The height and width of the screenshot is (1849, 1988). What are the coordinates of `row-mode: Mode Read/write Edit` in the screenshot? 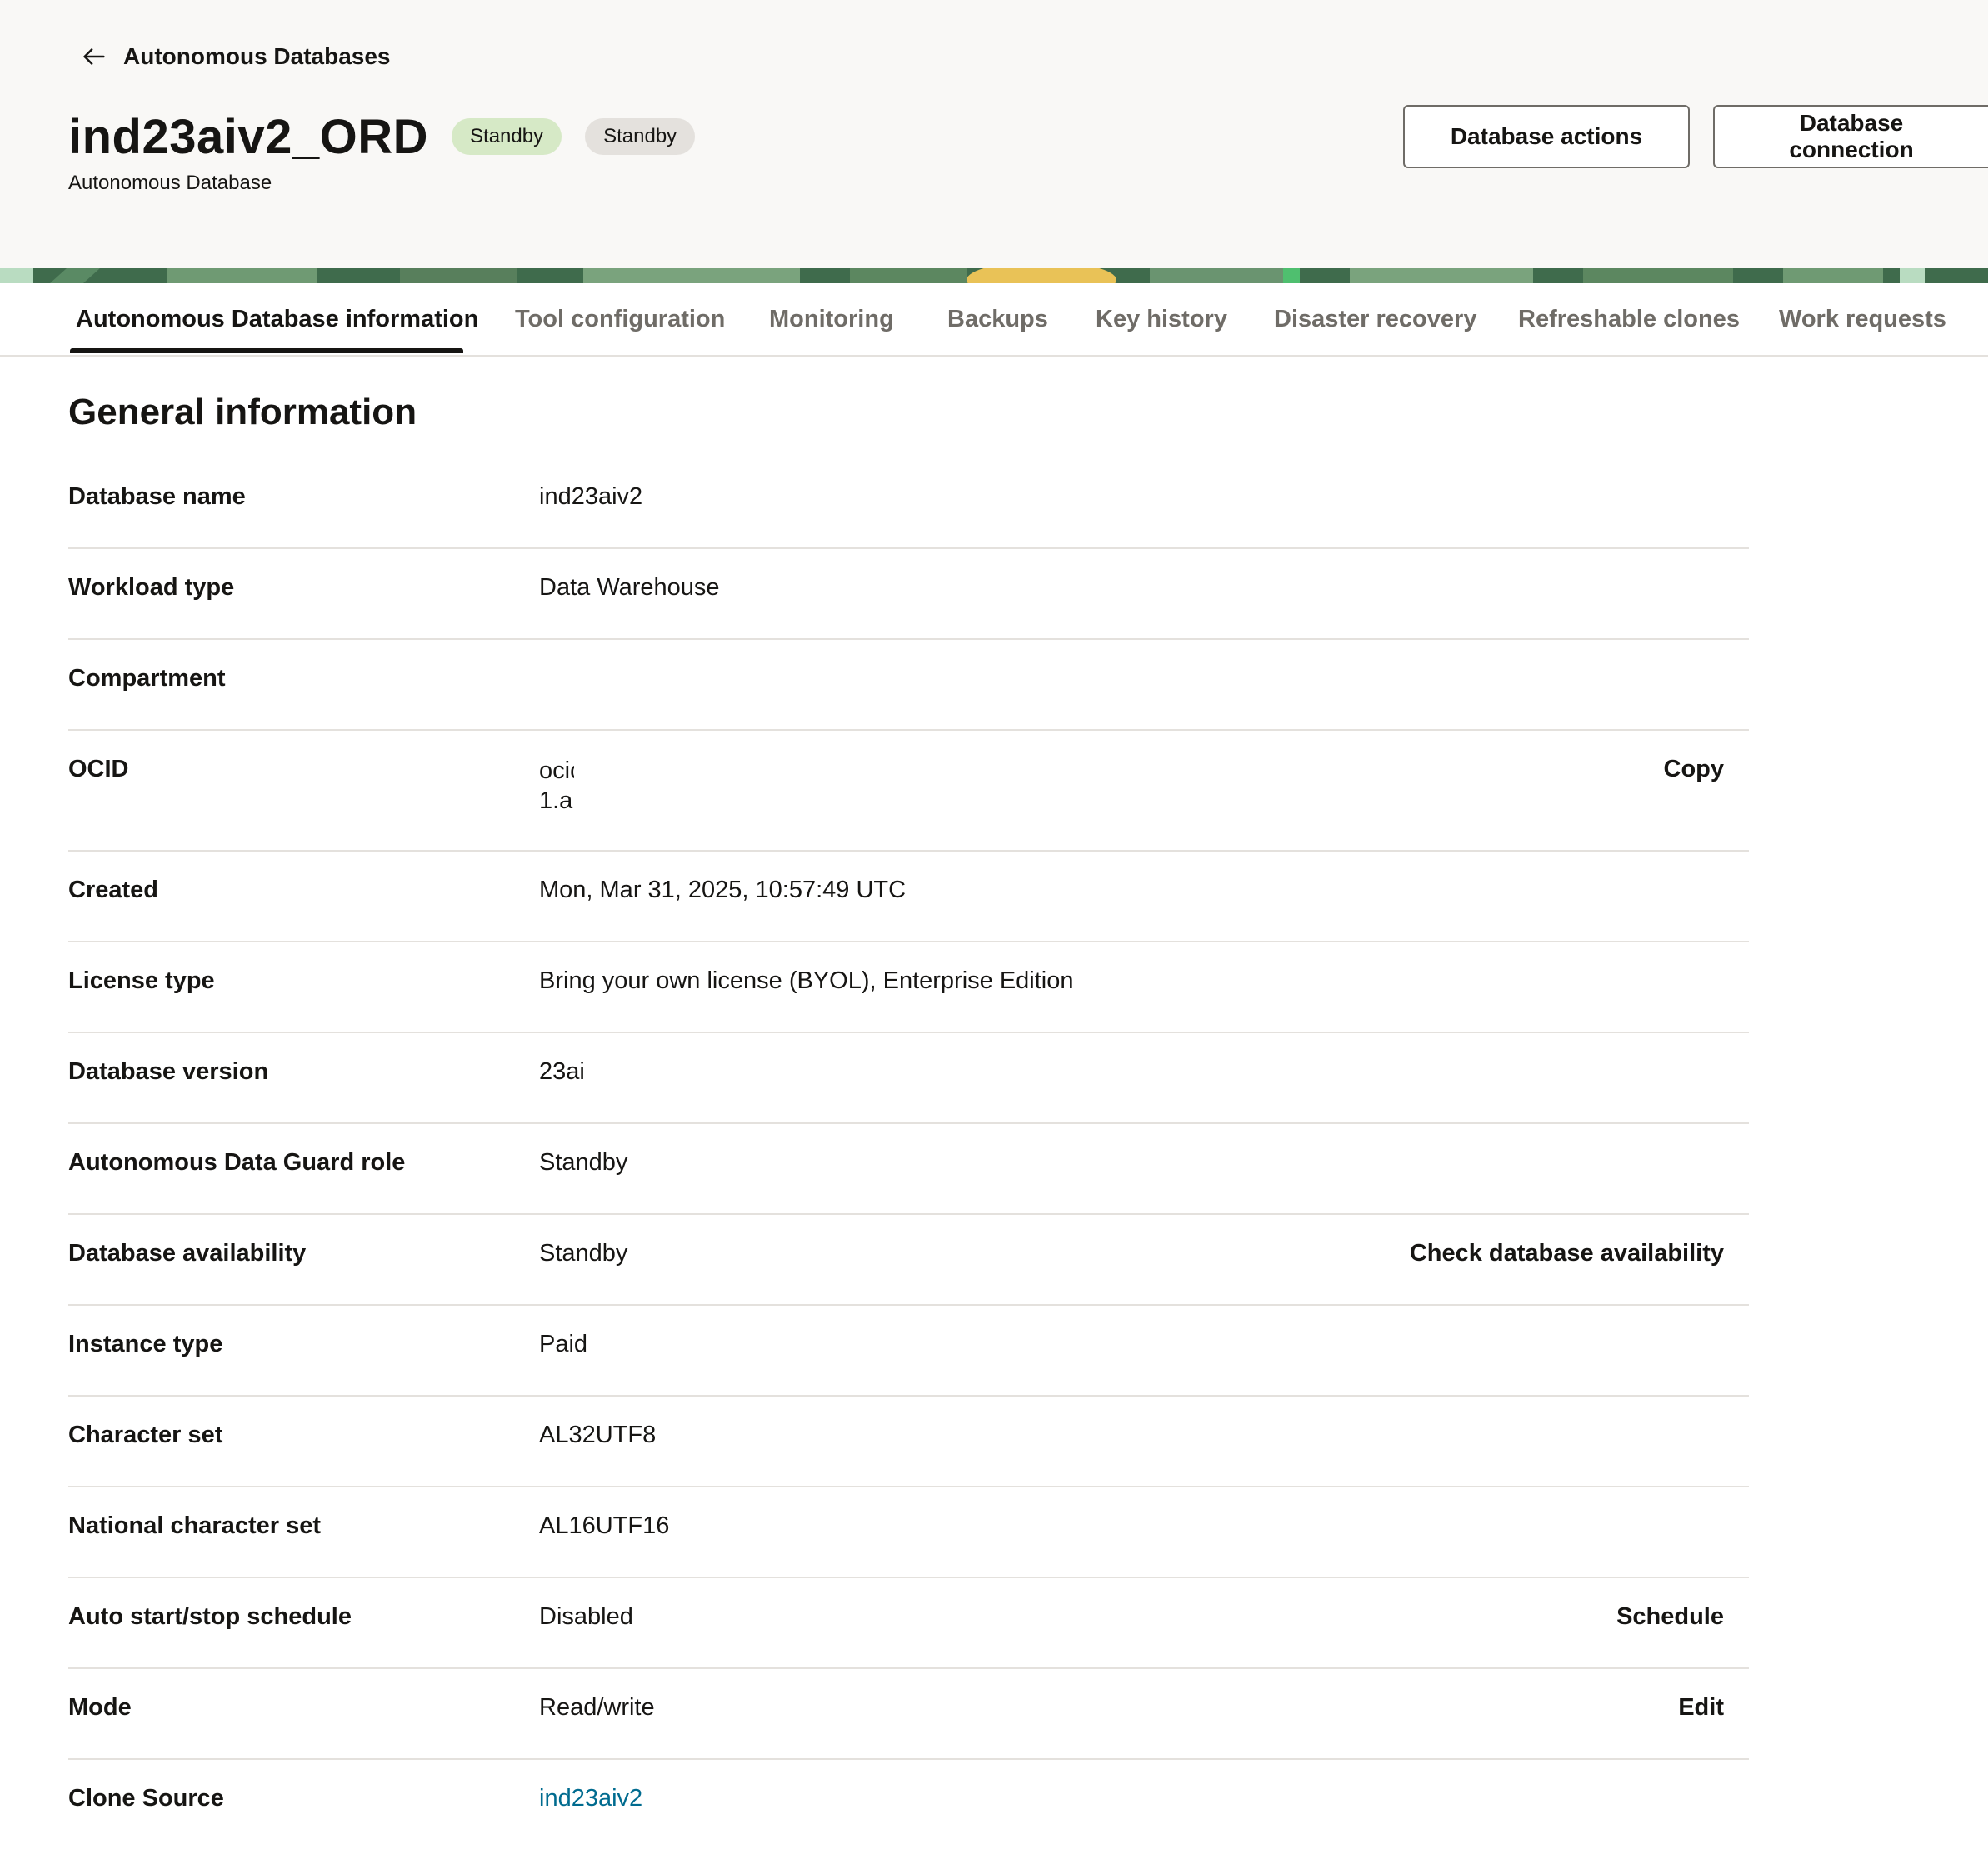 It's located at (908, 1714).